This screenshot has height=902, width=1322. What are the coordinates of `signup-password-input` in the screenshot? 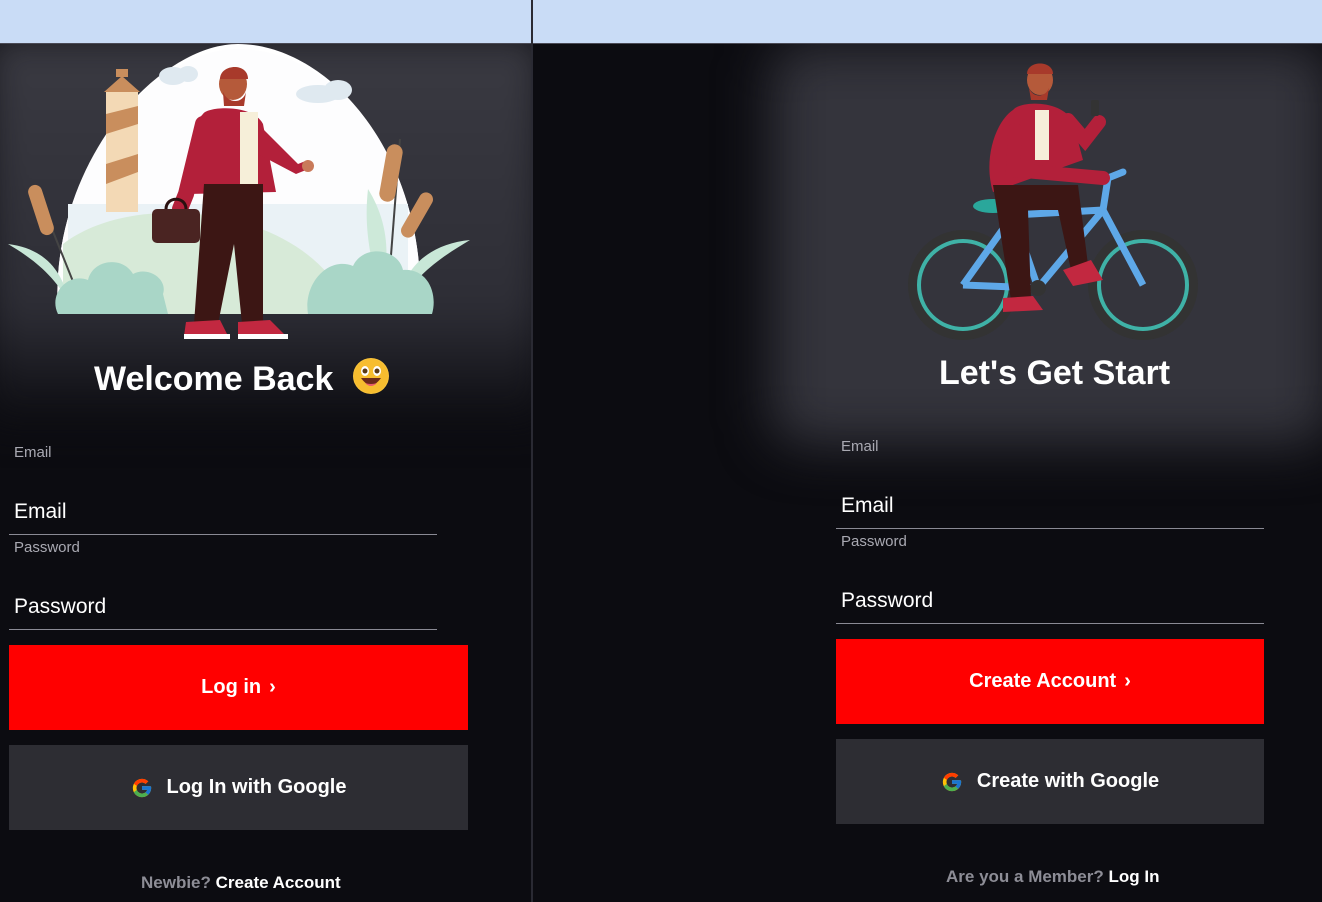 It's located at (1050, 601).